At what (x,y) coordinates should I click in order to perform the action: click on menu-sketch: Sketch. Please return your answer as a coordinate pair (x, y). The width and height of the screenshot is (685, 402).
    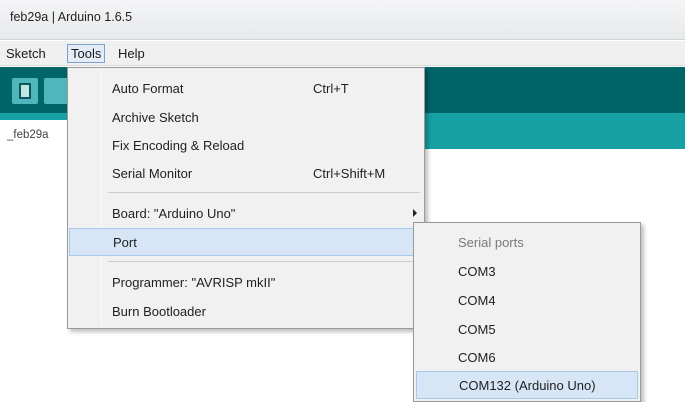
    Looking at the image, I should click on (26, 54).